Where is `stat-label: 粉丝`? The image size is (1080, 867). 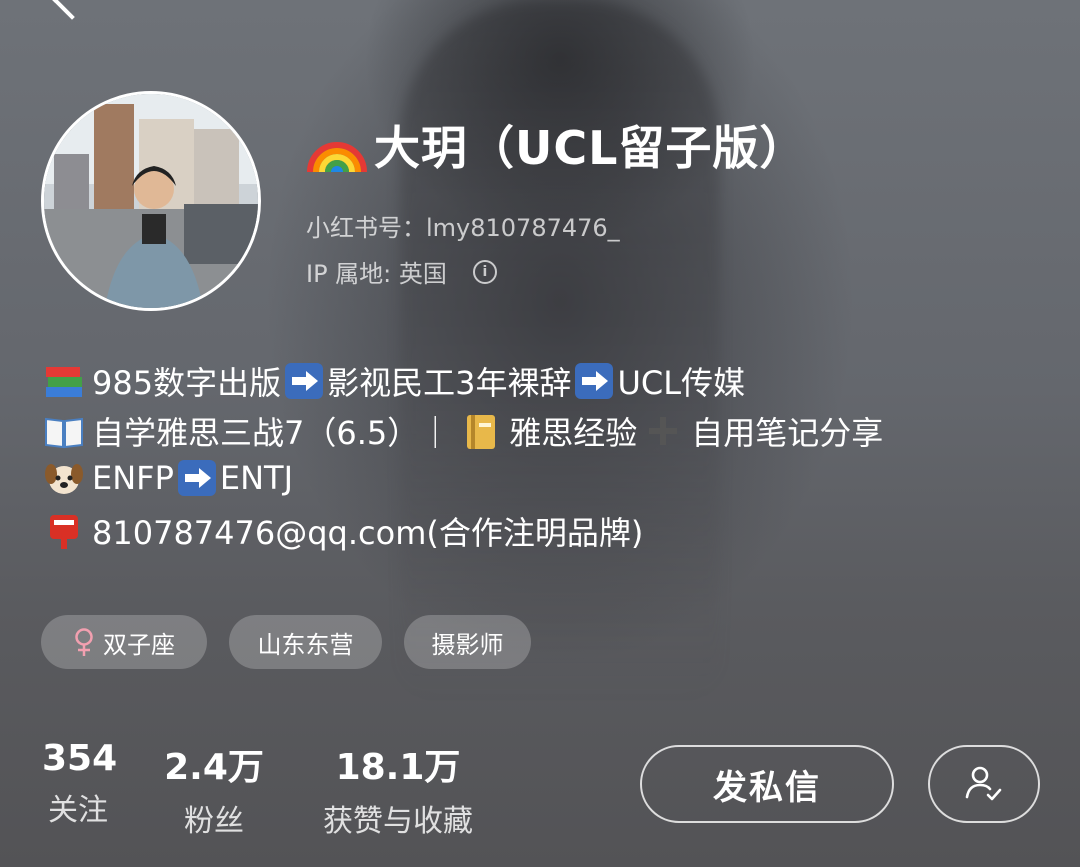
stat-label: 粉丝 is located at coordinates (214, 821).